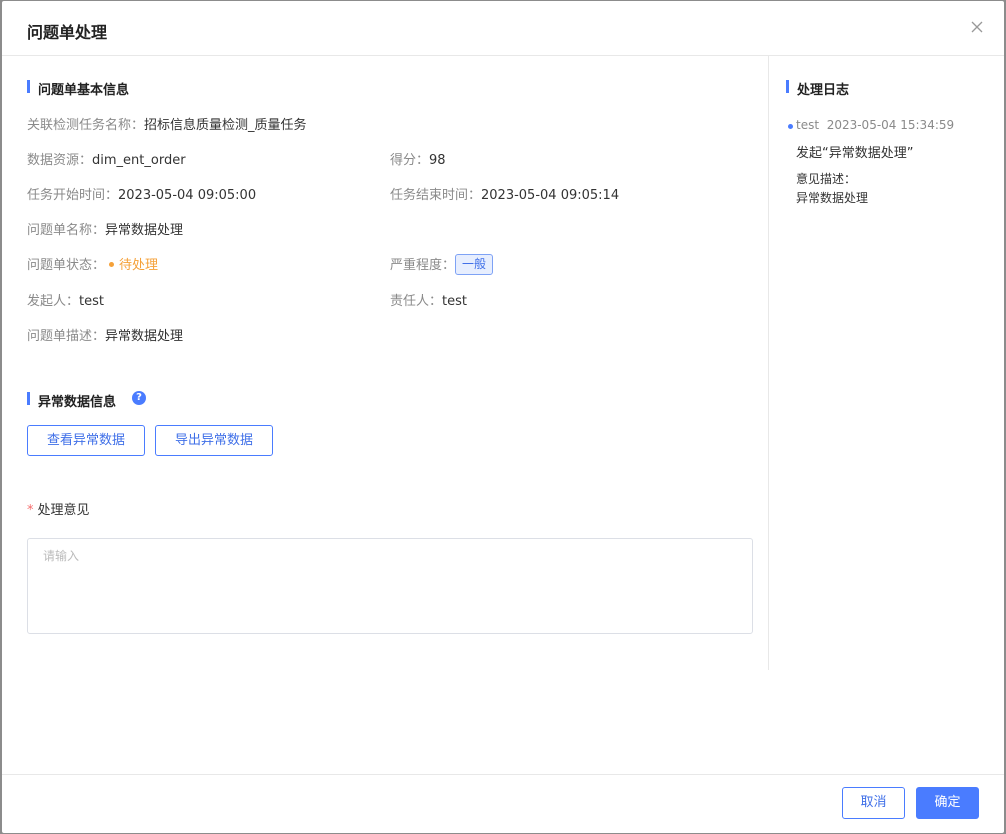 This screenshot has width=1006, height=834. I want to click on dialog-footer: 取消 确定, so click(503, 803).